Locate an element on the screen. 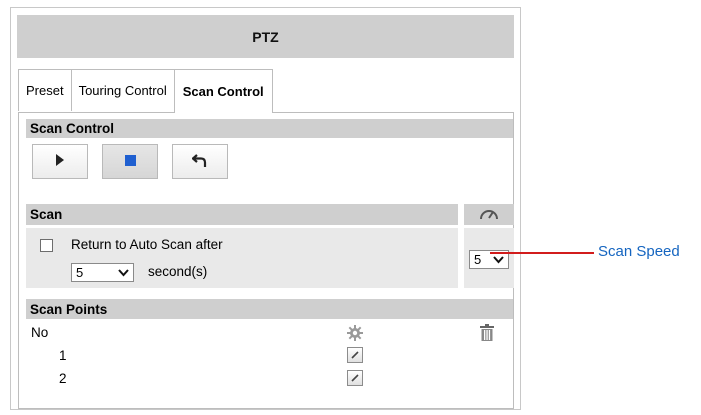 This screenshot has height=415, width=701. scan-control-header: Scan Control is located at coordinates (269, 128).